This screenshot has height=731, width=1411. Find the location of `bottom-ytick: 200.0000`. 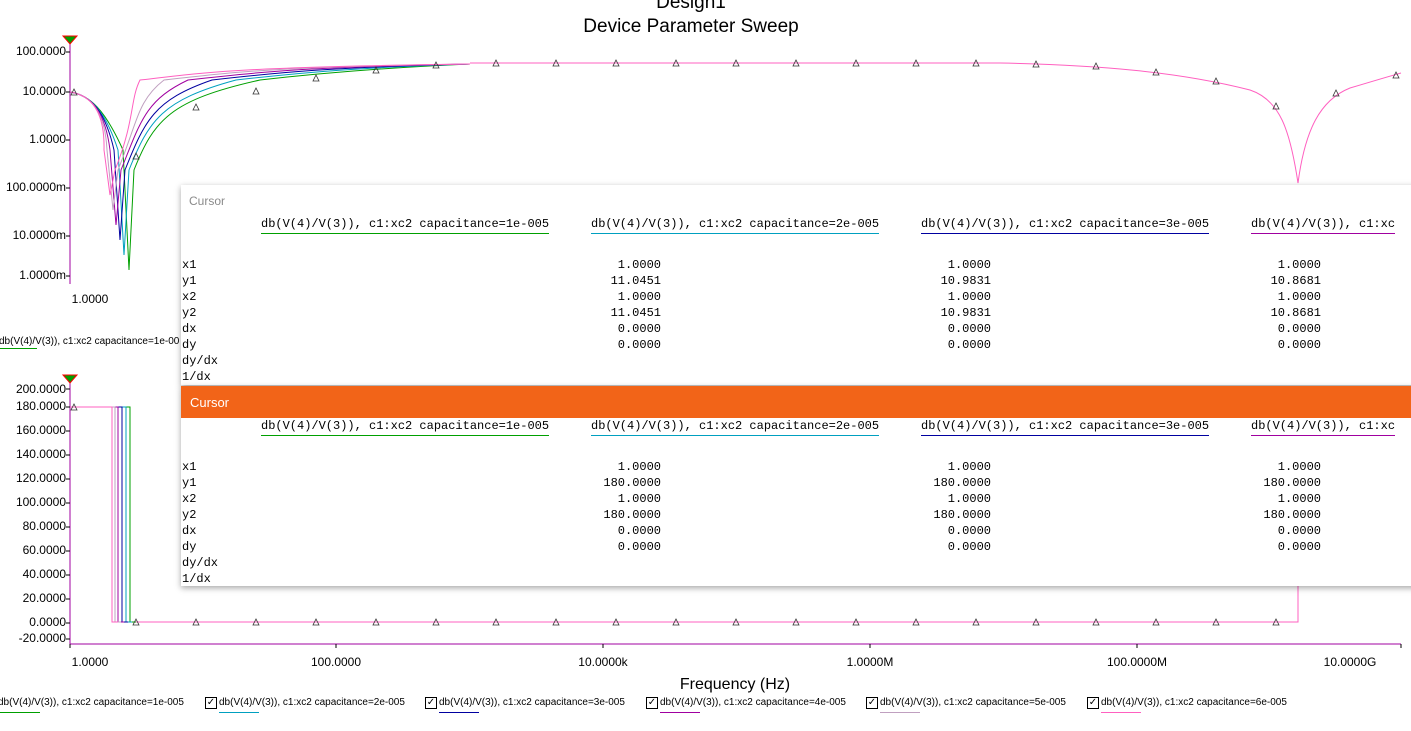

bottom-ytick: 200.0000 is located at coordinates (40, 389).